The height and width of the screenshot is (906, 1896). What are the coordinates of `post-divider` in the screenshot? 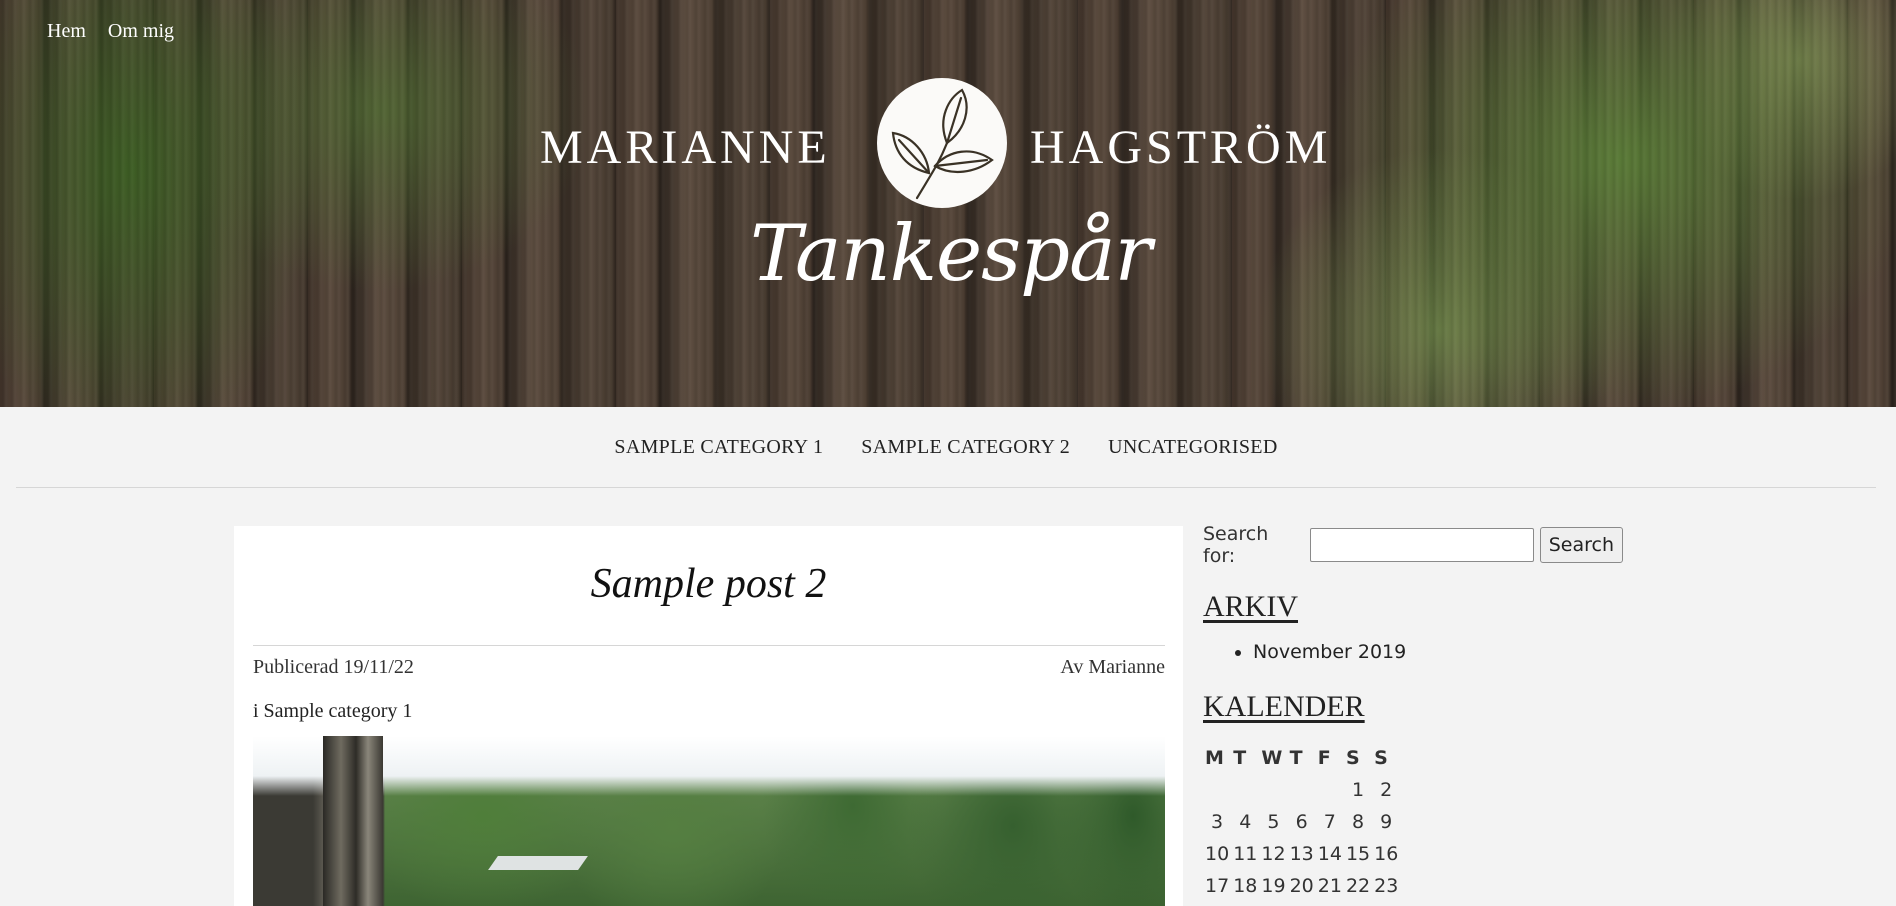 It's located at (709, 645).